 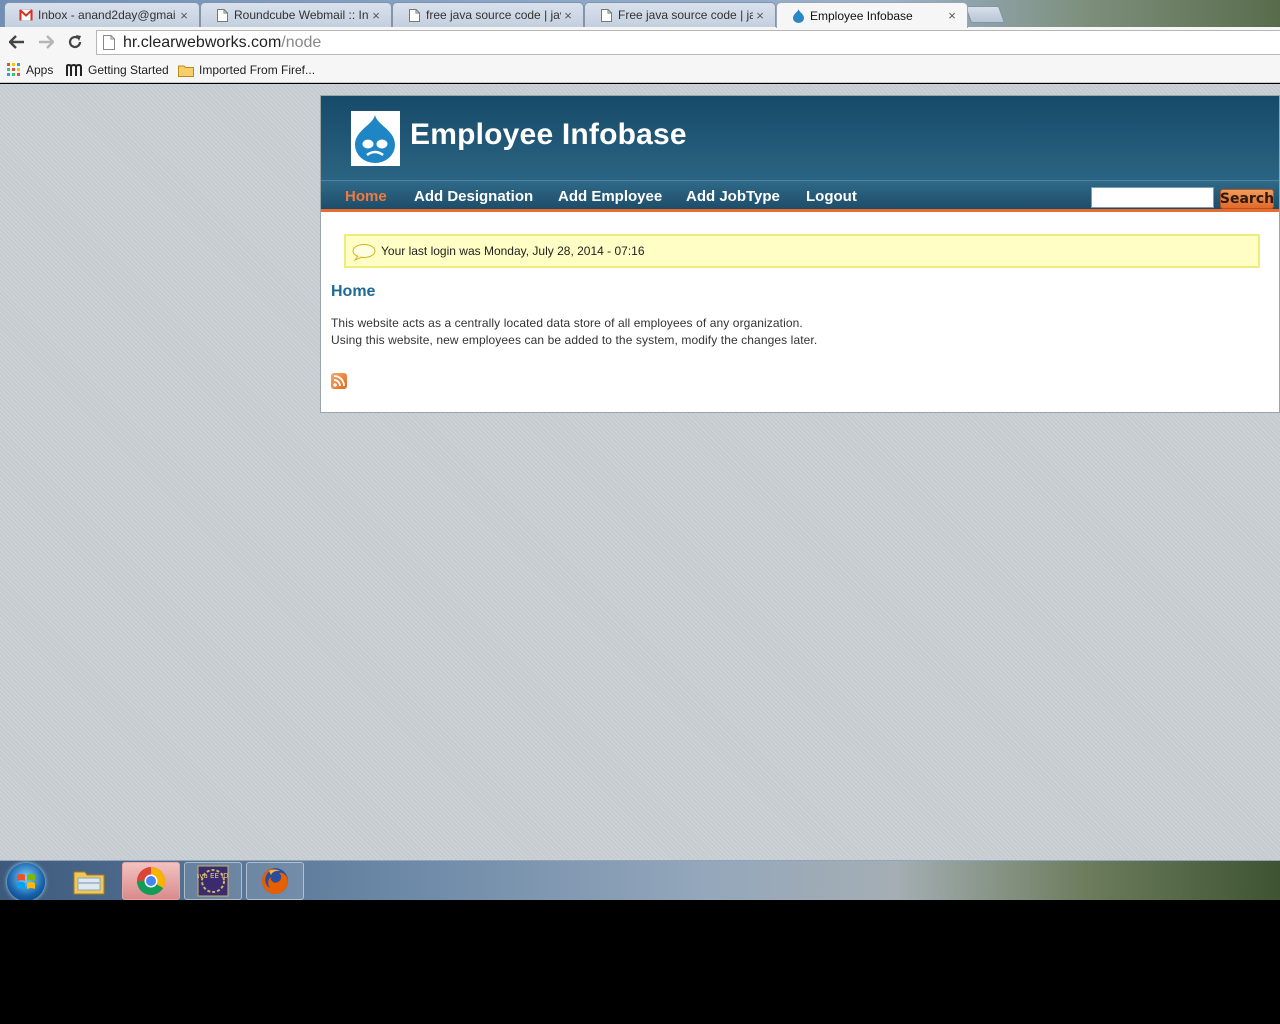 I want to click on drupal-icon, so click(x=798, y=15).